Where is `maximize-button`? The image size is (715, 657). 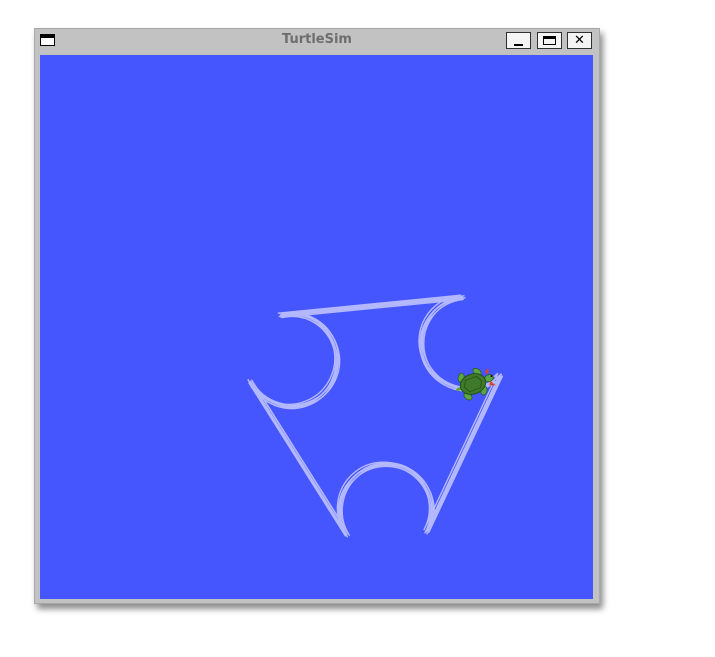
maximize-button is located at coordinates (549, 40).